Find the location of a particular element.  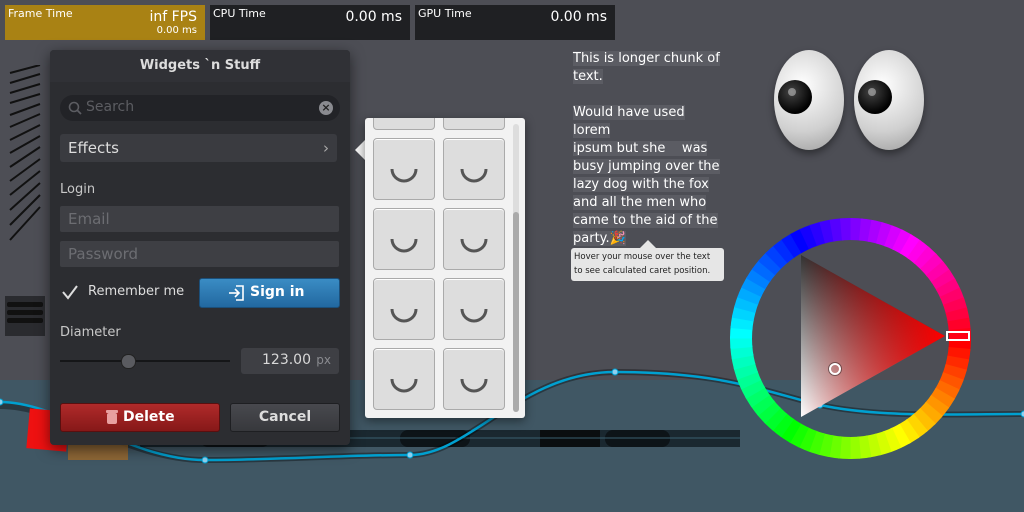

paragraph-line: ipsum but she was is located at coordinates (640, 148).